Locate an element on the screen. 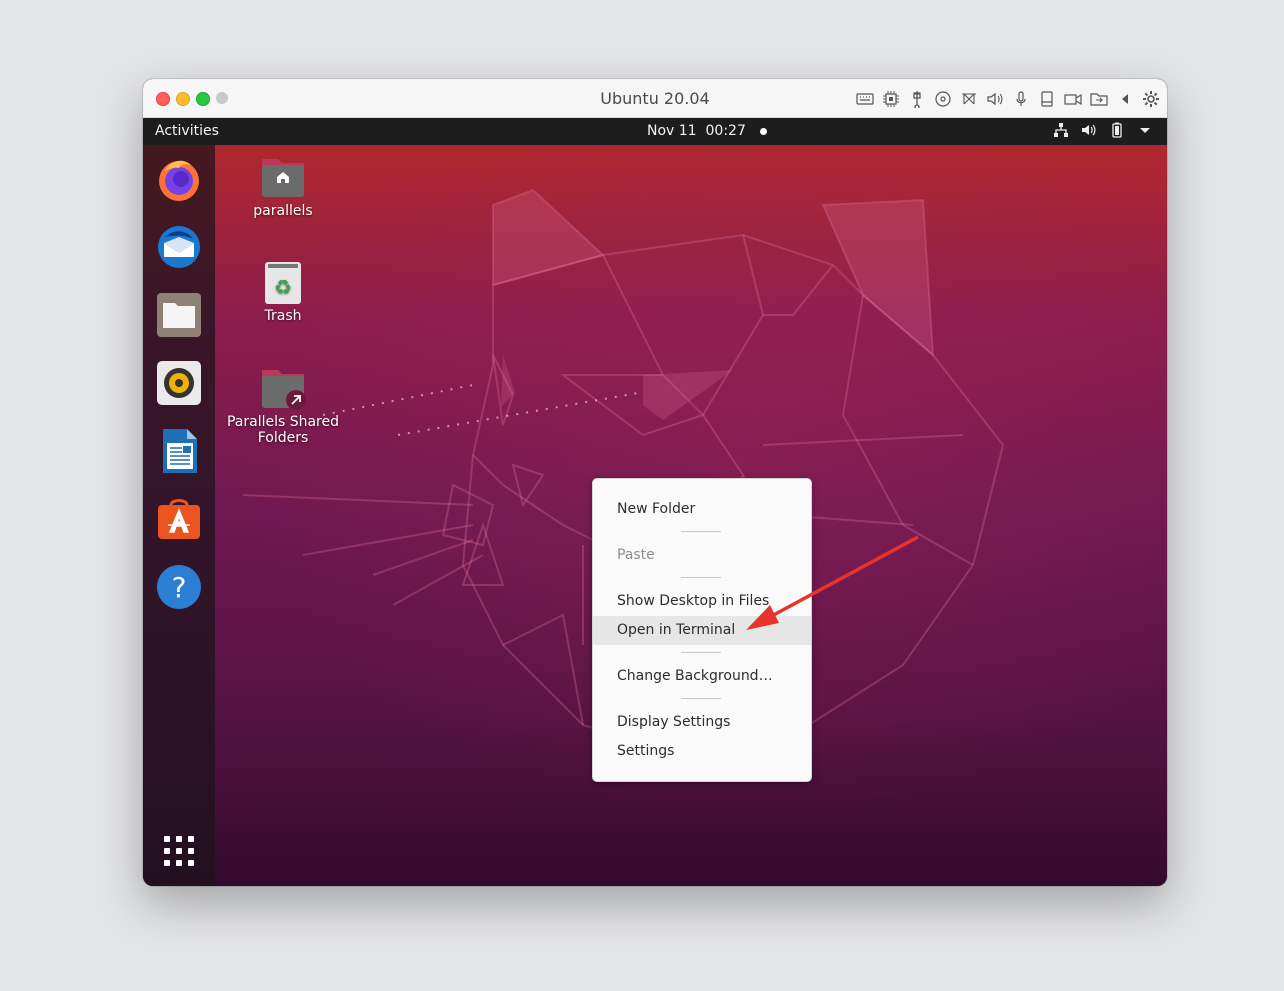  activities-button: Activities is located at coordinates (187, 131).